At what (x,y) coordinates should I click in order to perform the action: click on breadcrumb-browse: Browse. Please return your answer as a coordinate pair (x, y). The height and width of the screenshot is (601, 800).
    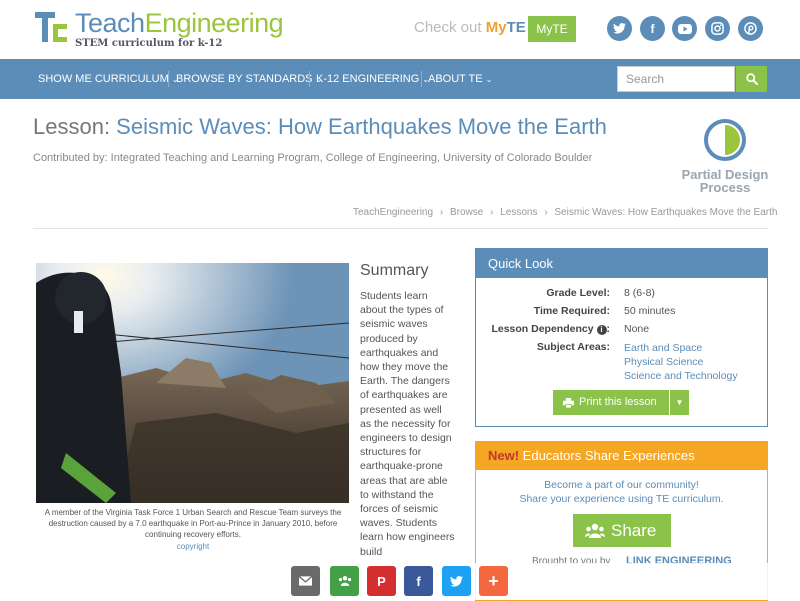
    Looking at the image, I should click on (466, 212).